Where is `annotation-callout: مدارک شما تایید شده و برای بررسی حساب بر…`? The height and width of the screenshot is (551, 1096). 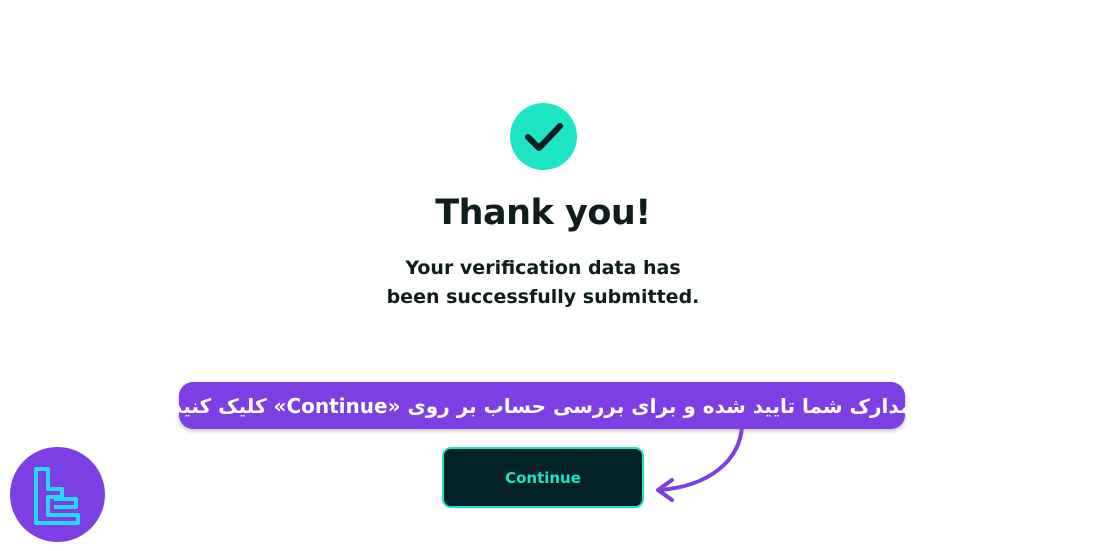 annotation-callout: مدارک شما تایید شده و برای بررسی حساب بر… is located at coordinates (542, 405).